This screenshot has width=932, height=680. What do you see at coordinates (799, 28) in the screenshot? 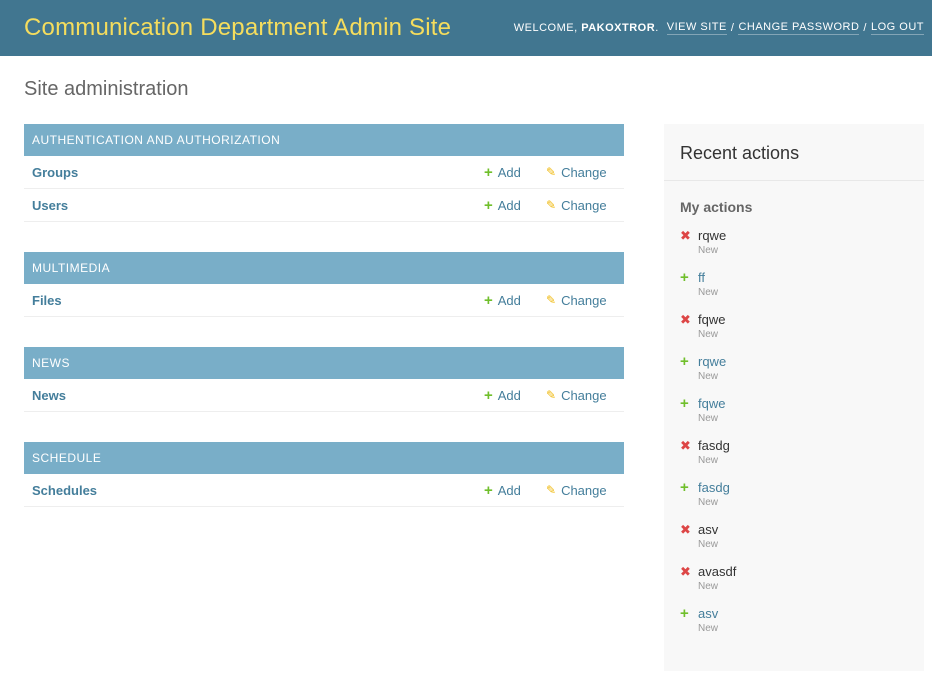
I see `change-password-link: CHANGE PASSWORD` at bounding box center [799, 28].